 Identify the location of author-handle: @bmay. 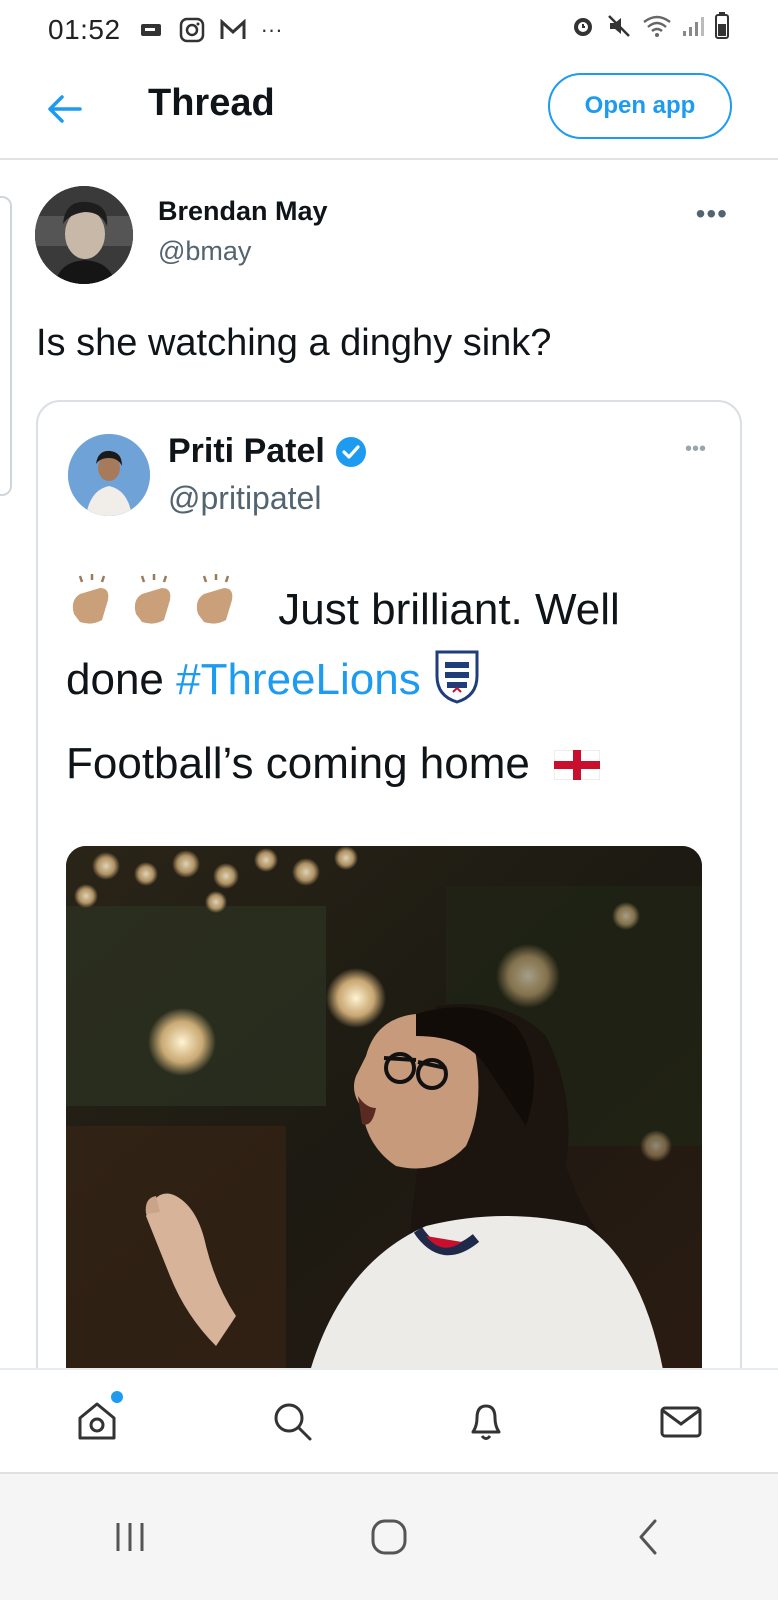
(204, 251).